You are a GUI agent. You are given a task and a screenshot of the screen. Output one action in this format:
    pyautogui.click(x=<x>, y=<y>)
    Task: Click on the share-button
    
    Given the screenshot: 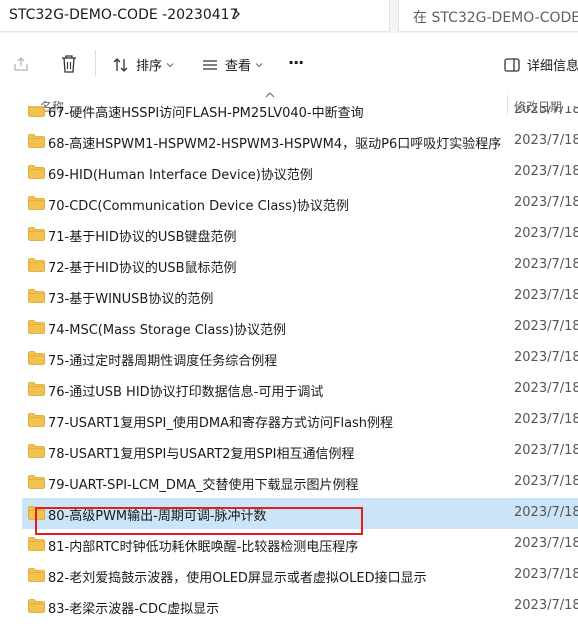 What is the action you would take?
    pyautogui.click(x=21, y=64)
    